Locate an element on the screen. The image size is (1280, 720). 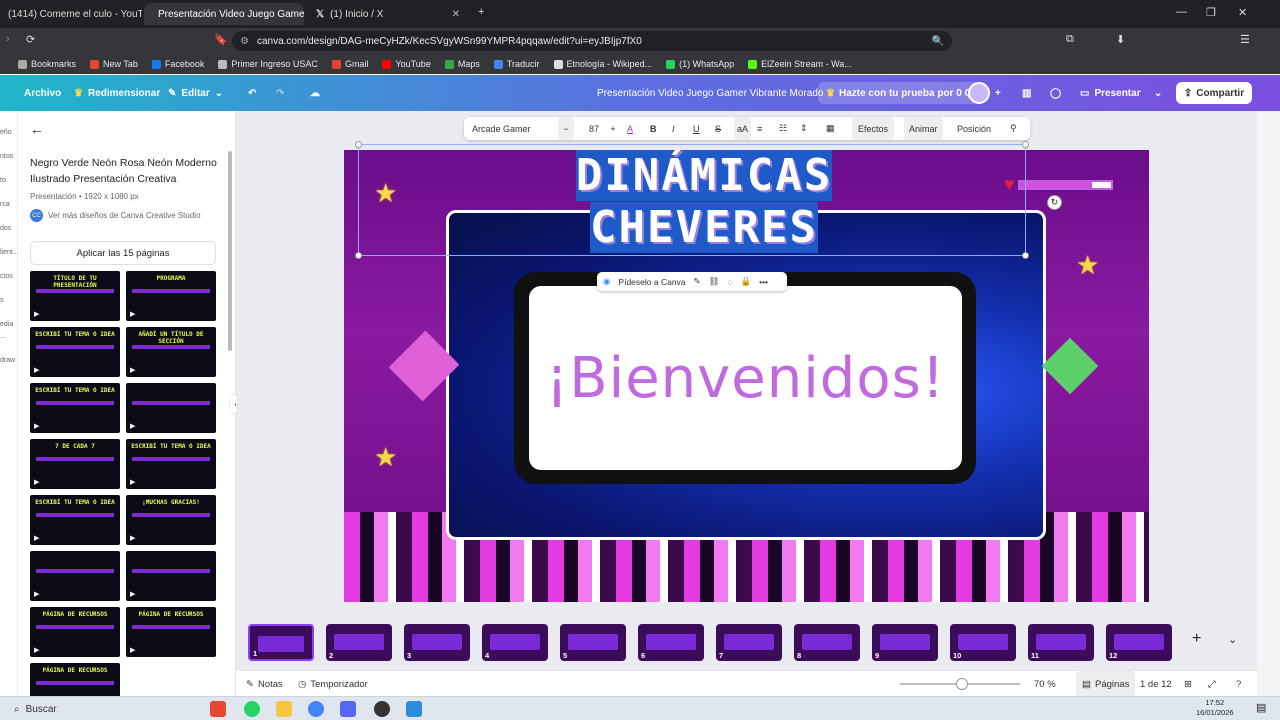
edit-menu: ✎ Editar ⌄ is located at coordinates (195, 93).